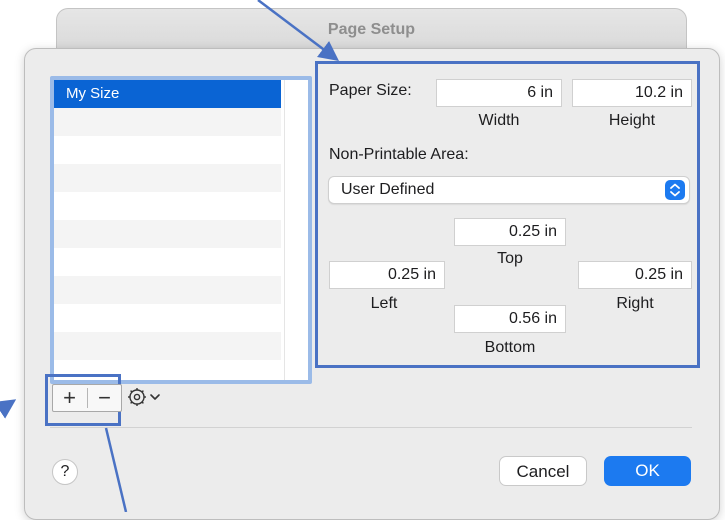  I want to click on ok-button: OK, so click(647, 471).